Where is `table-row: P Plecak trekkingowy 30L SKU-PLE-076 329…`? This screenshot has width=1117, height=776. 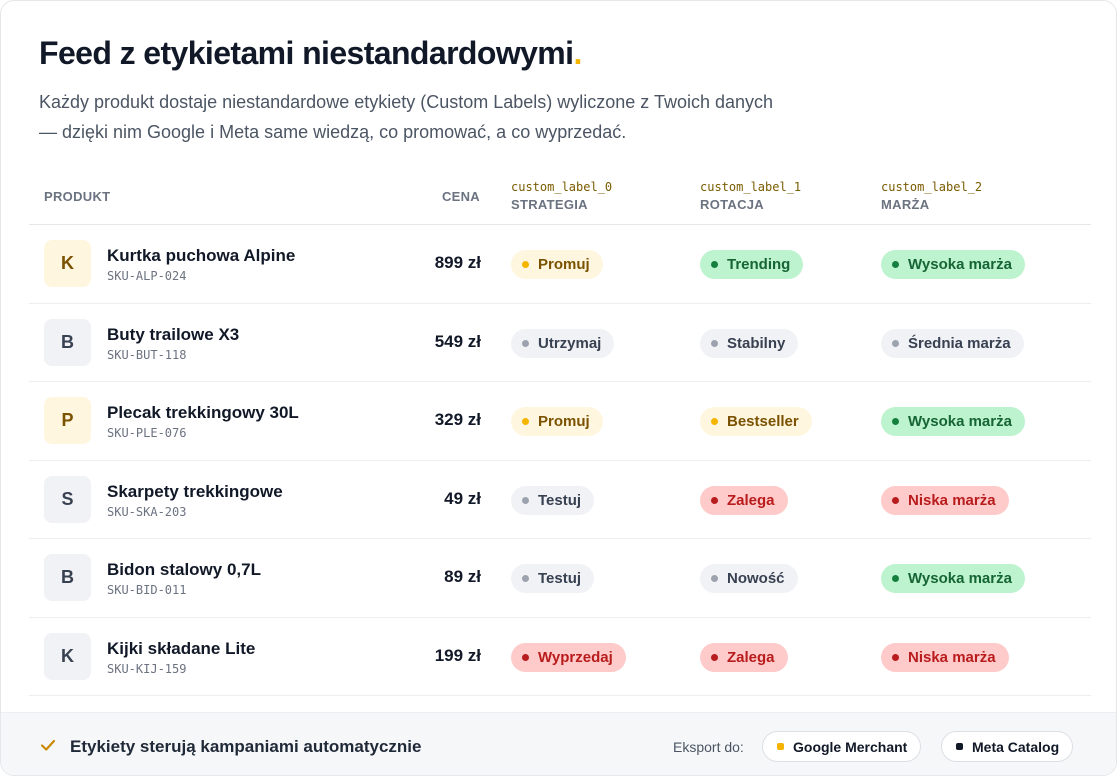 table-row: P Plecak trekkingowy 30L SKU-PLE-076 329… is located at coordinates (560, 421).